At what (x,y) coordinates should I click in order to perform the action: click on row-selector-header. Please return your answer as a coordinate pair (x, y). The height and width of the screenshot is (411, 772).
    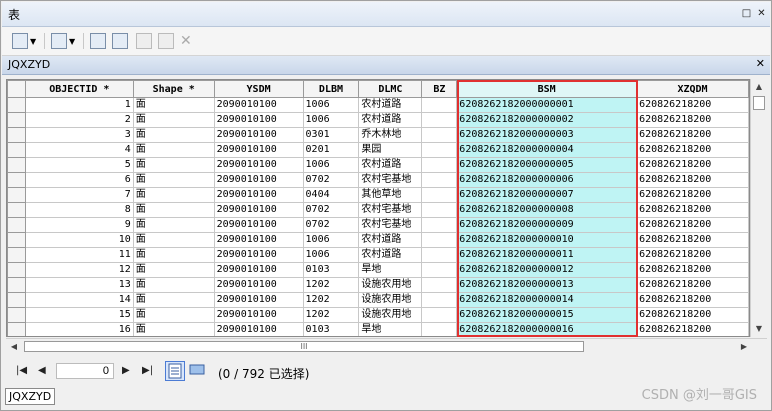
    Looking at the image, I should click on (16, 89).